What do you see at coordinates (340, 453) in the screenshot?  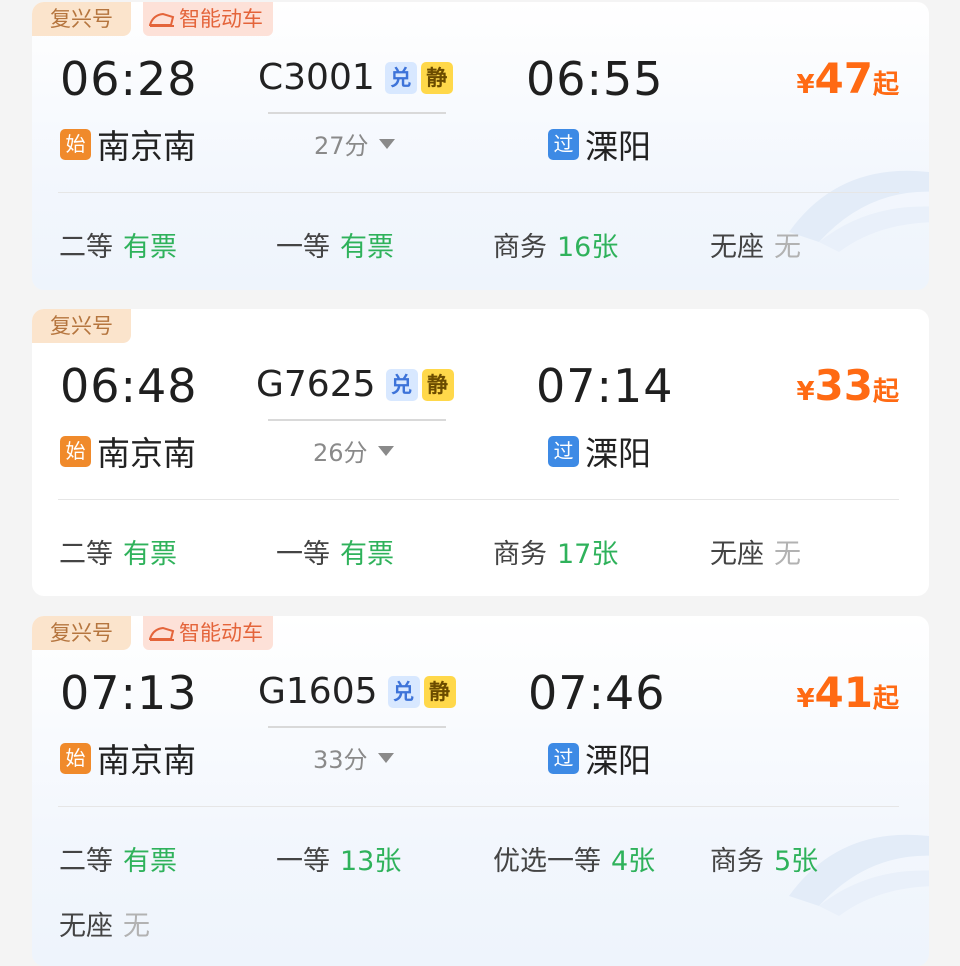 I see `duration-label: 26分` at bounding box center [340, 453].